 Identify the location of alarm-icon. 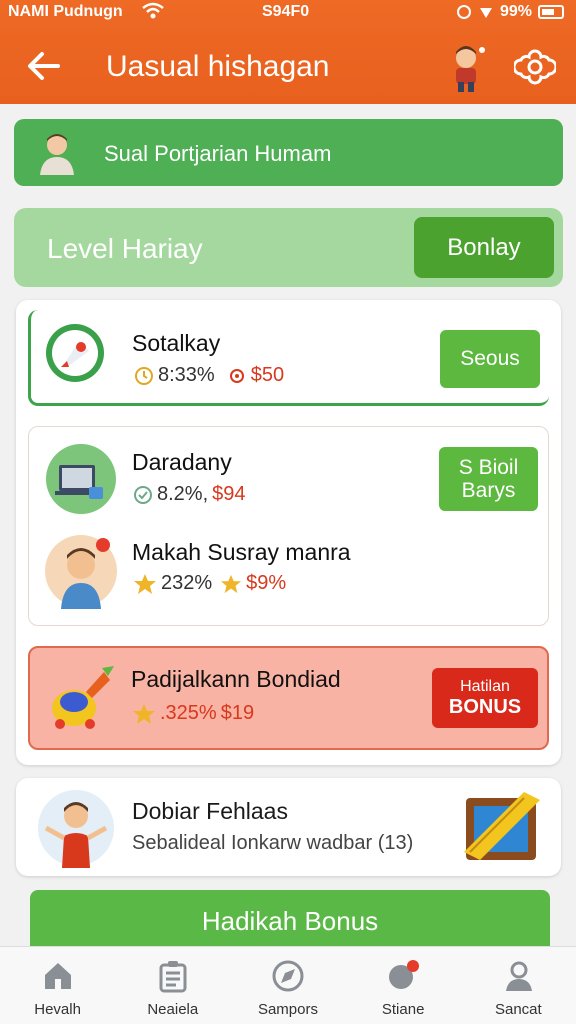
(463, 12).